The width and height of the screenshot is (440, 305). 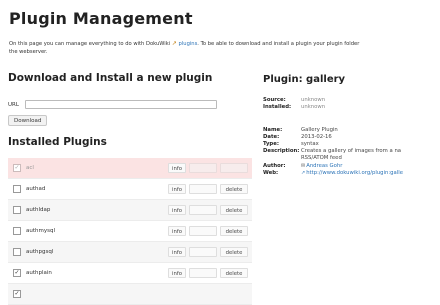 What do you see at coordinates (310, 144) in the screenshot?
I see `type-value: syntax` at bounding box center [310, 144].